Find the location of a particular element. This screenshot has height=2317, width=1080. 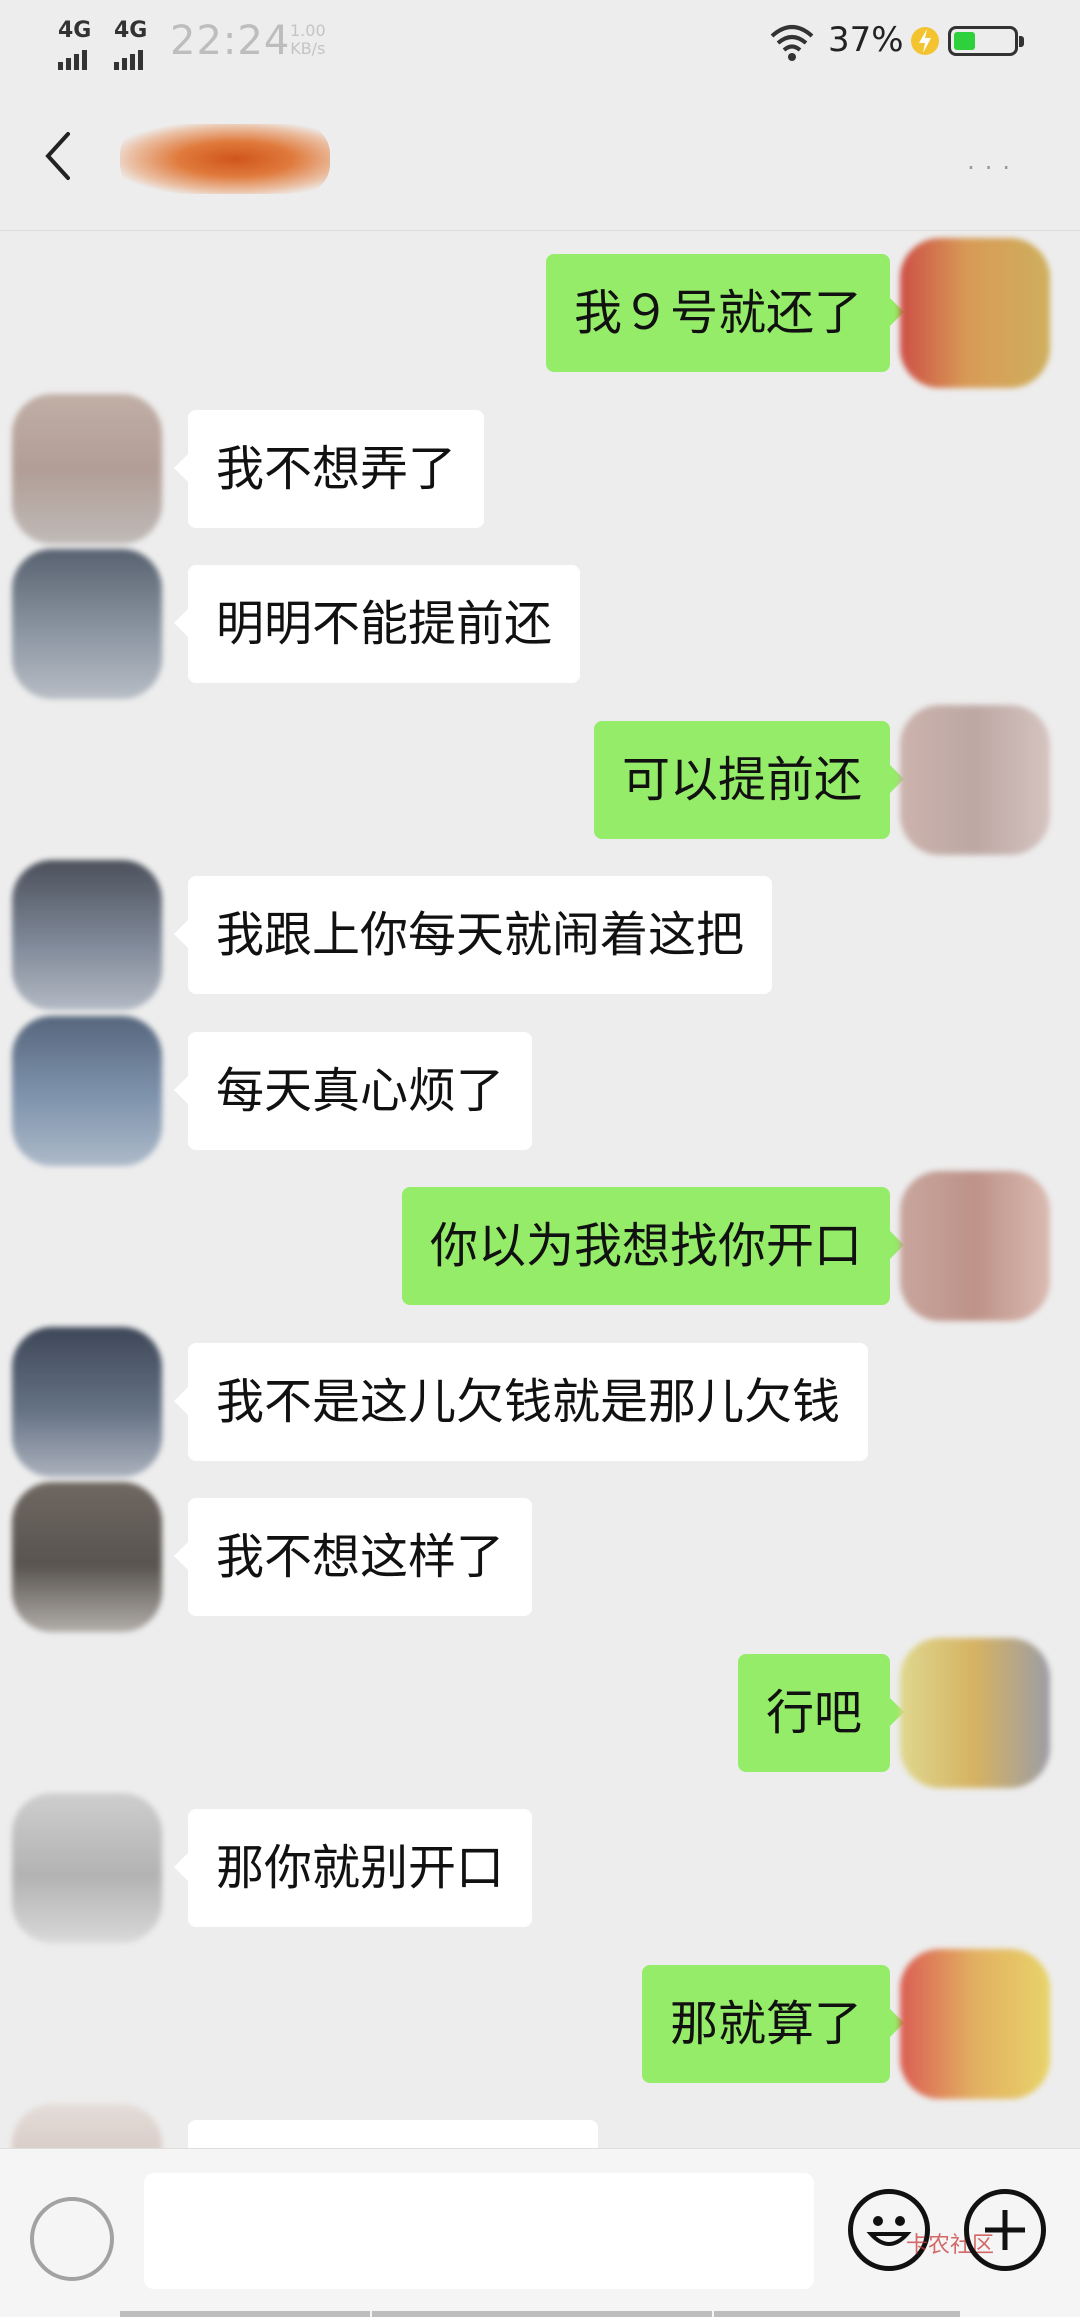

received-message: 我跟上你每天就闹着这把 is located at coordinates (540, 935).